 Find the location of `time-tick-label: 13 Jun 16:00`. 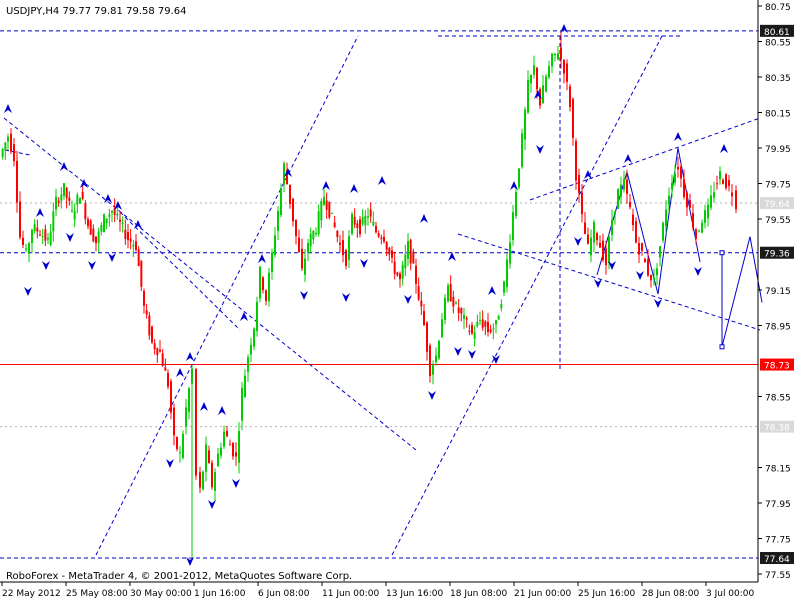

time-tick-label: 13 Jun 16:00 is located at coordinates (414, 594).